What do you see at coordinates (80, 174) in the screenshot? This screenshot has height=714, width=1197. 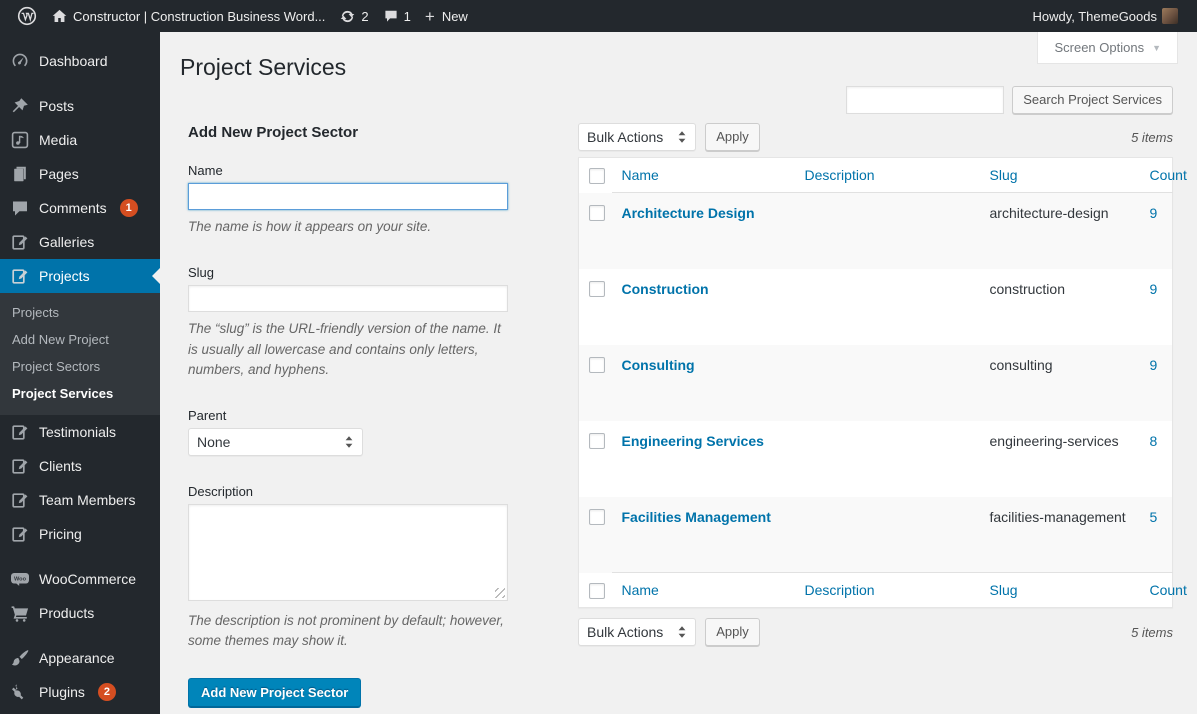 I see `sidebar-item-pages: Pages` at bounding box center [80, 174].